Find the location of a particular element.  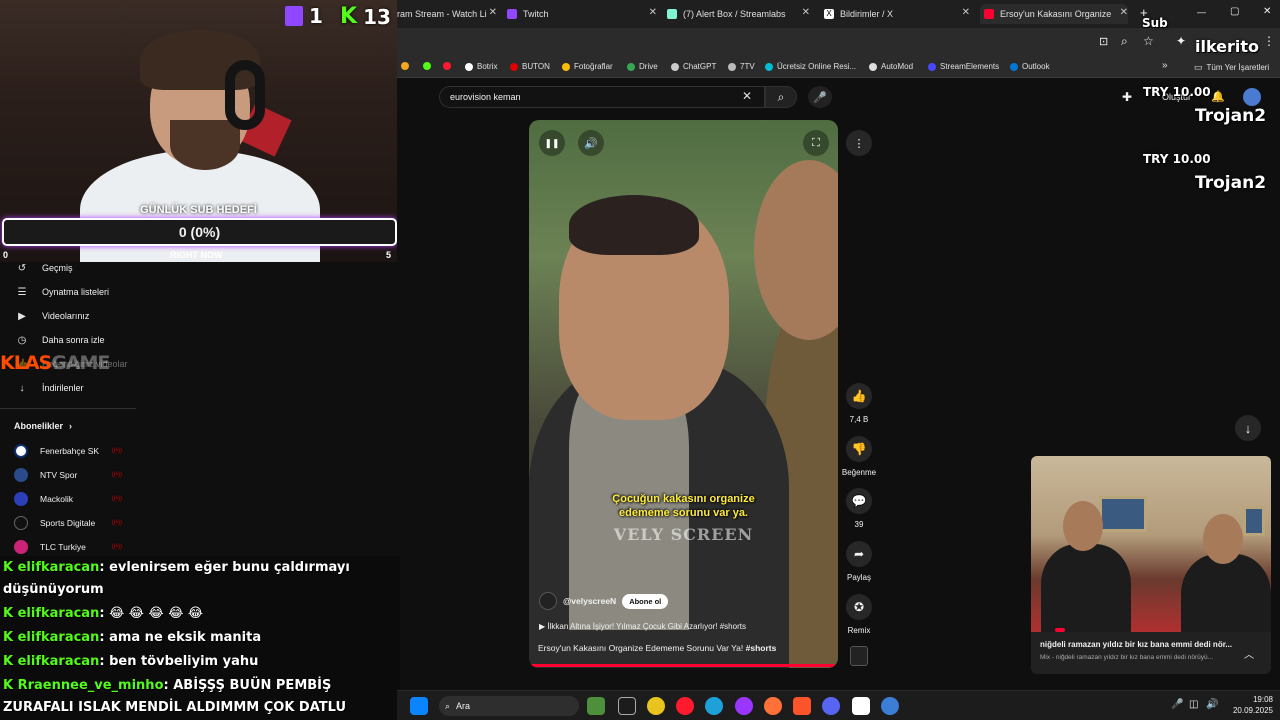

maximize-button: ▢ is located at coordinates (1234, 11).